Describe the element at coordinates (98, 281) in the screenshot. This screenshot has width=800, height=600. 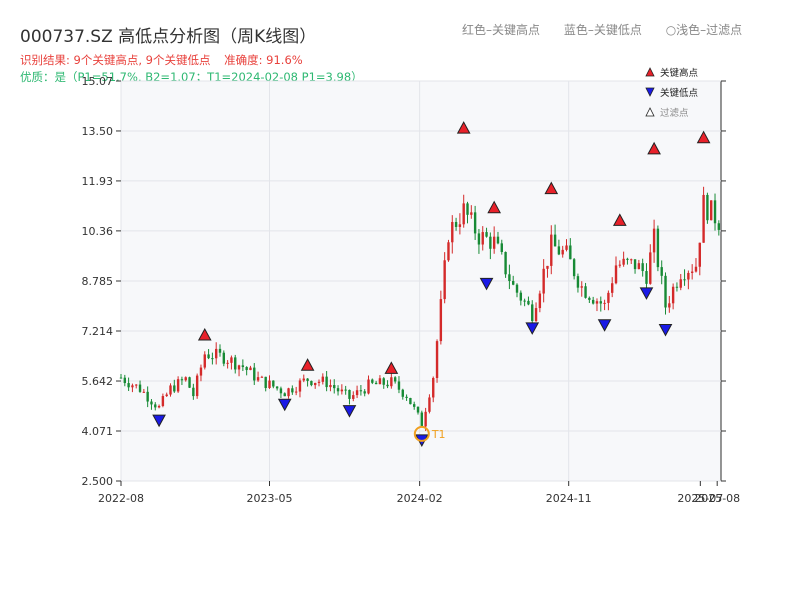
I see `y-tick-label: 8.785` at that location.